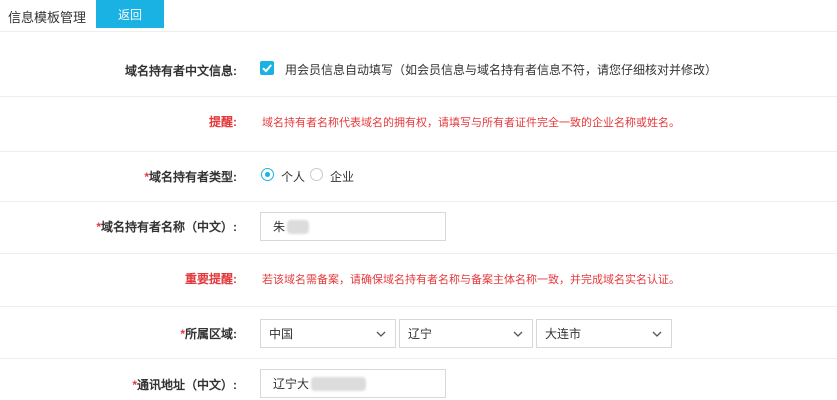 This screenshot has height=400, width=837. Describe the element at coordinates (328, 333) in the screenshot. I see `country-select: 中国` at that location.